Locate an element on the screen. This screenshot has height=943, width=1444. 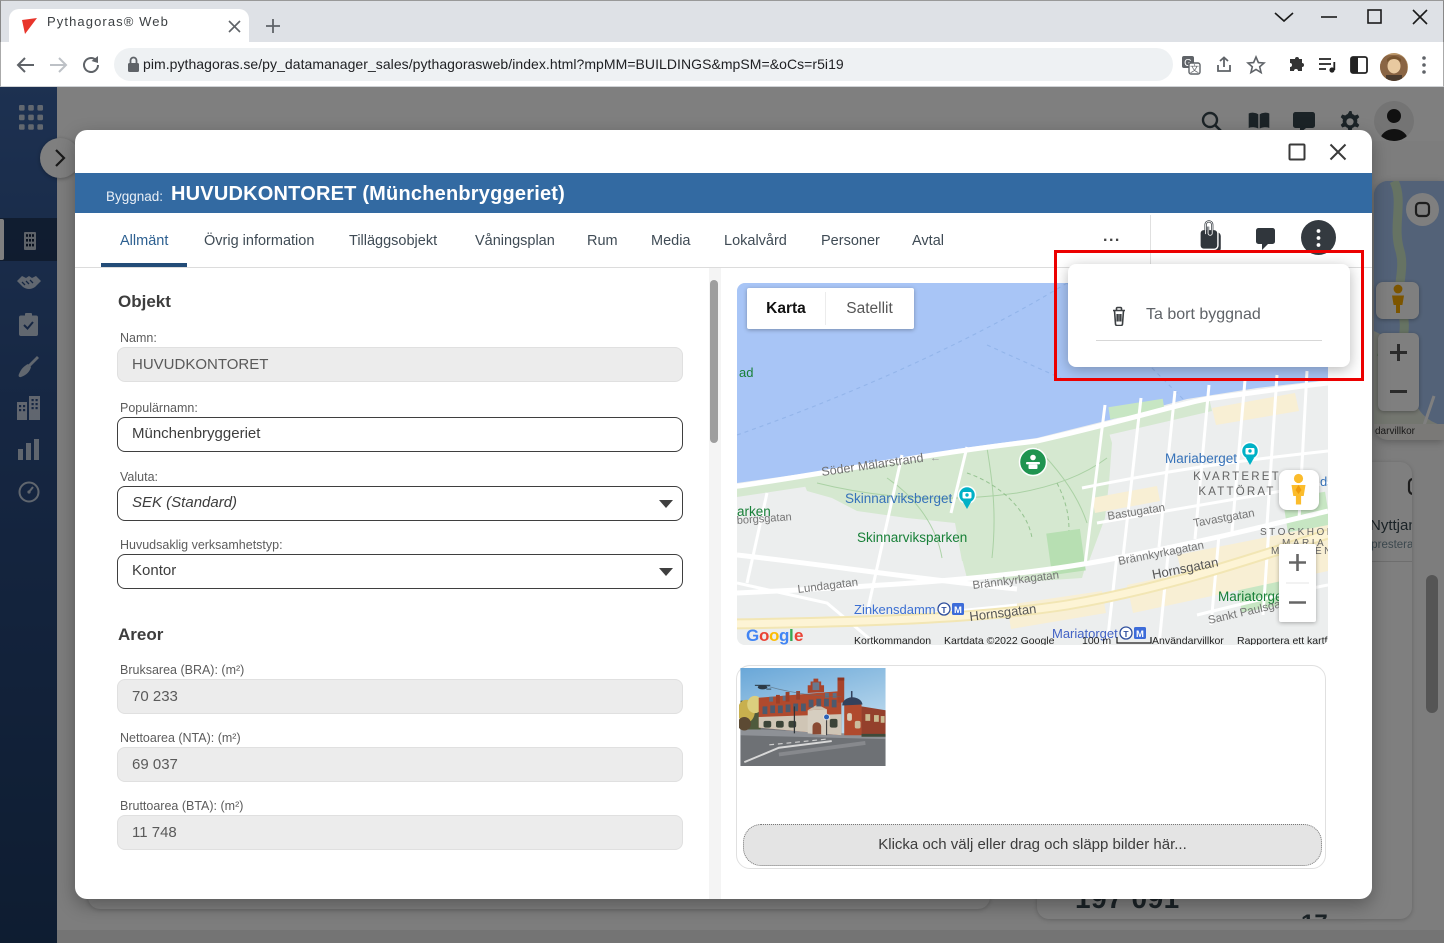
svg-text: ad is located at coordinates (746, 372).